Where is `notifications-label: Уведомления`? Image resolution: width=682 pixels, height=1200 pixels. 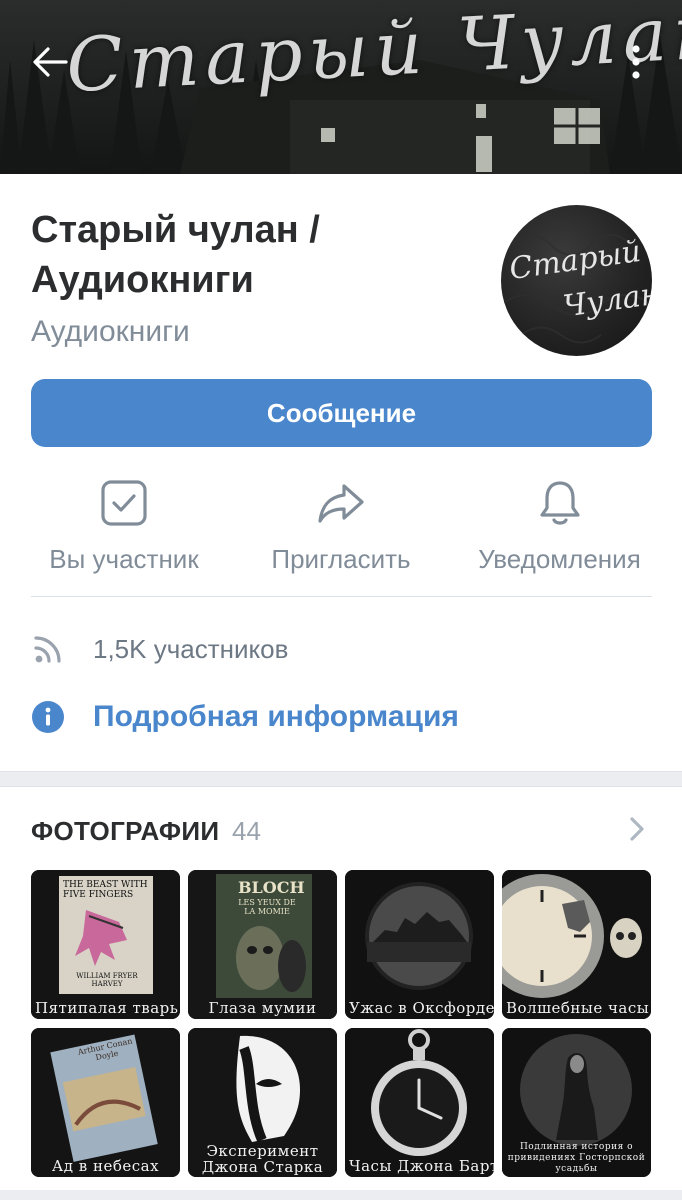 notifications-label: Уведомления is located at coordinates (559, 559).